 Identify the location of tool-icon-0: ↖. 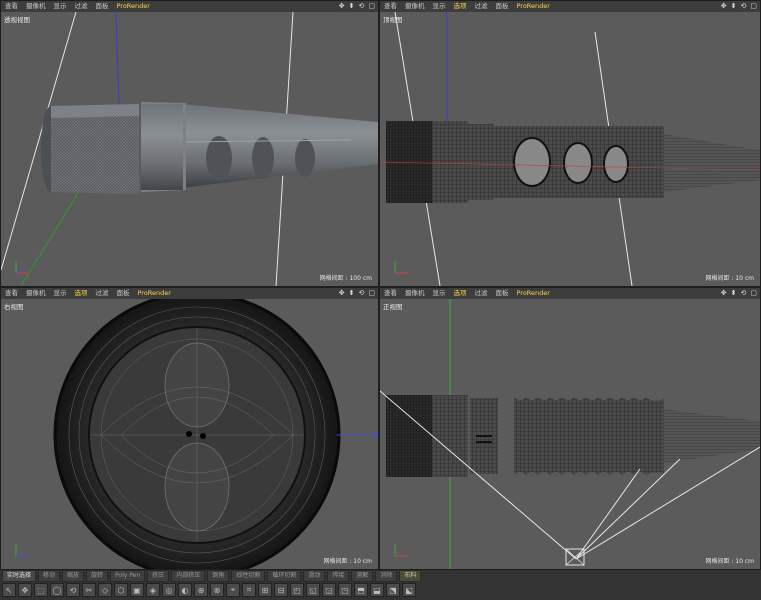
(9, 590).